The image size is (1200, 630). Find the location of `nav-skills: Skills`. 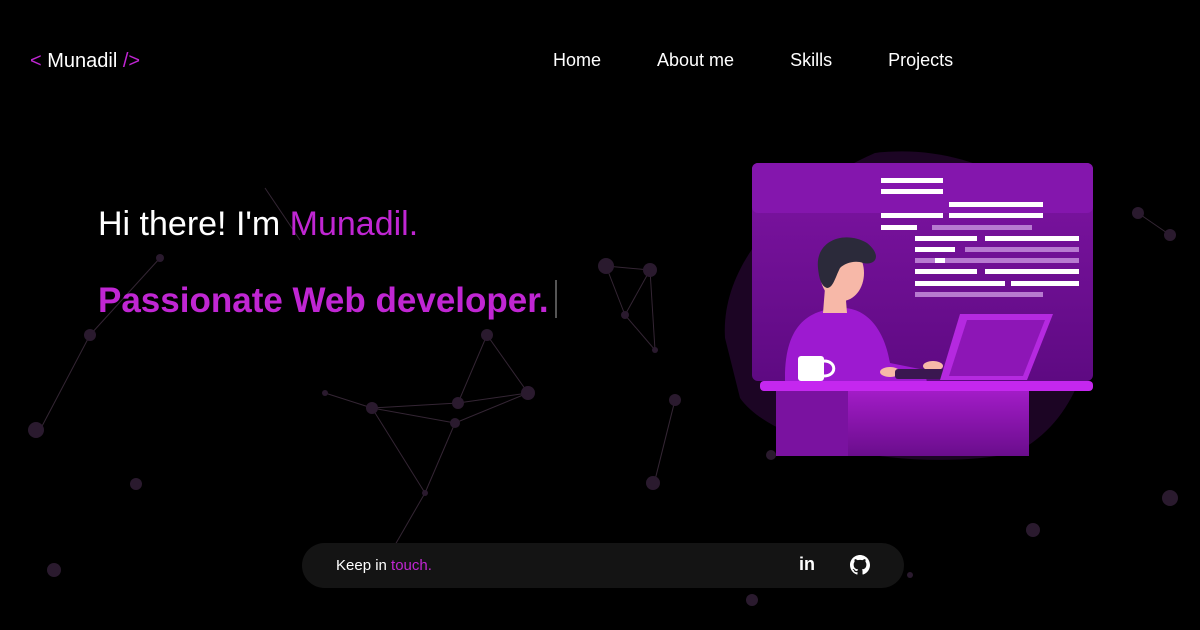

nav-skills: Skills is located at coordinates (811, 60).